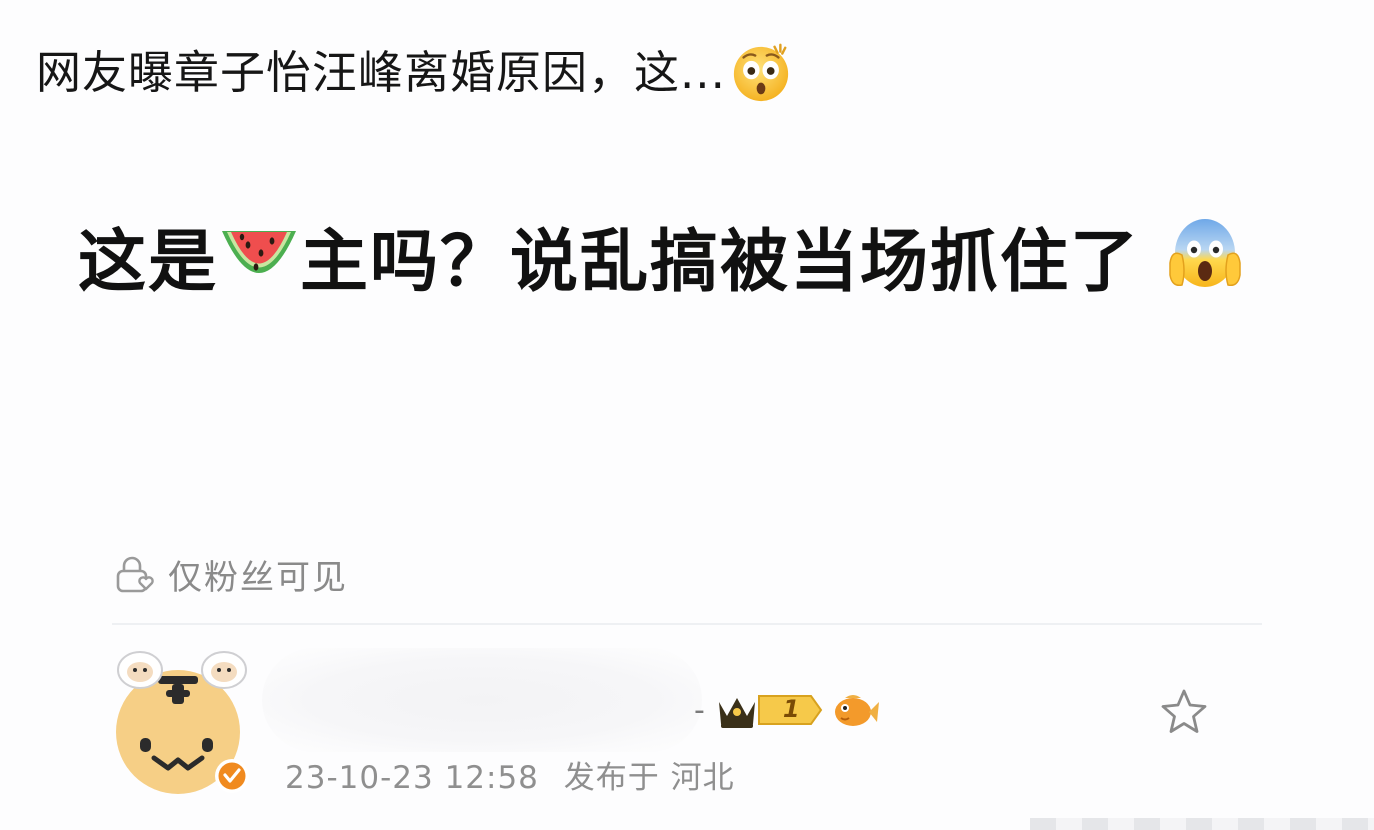 The width and height of the screenshot is (1374, 830). What do you see at coordinates (649, 778) in the screenshot?
I see `post-location: 发布于 河北` at bounding box center [649, 778].